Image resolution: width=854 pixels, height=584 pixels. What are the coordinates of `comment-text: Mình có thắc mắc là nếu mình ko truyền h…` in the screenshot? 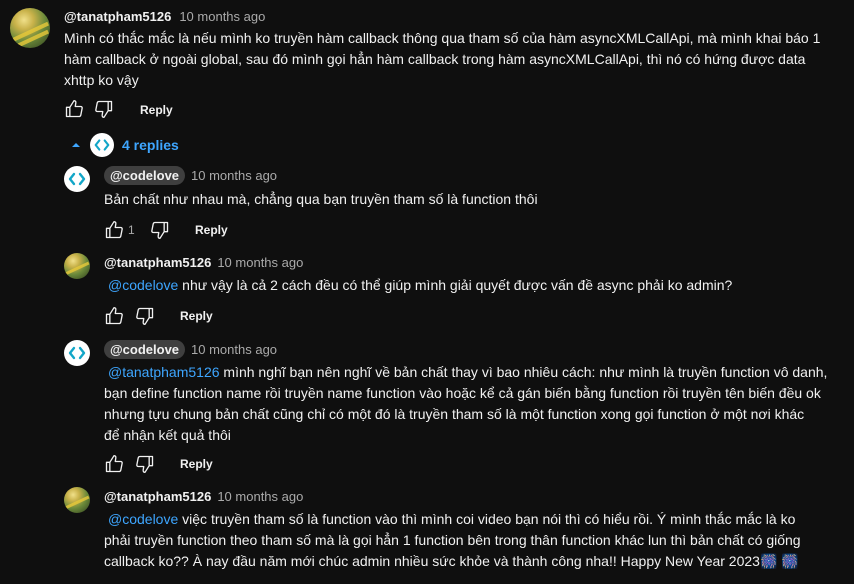 It's located at (442, 59).